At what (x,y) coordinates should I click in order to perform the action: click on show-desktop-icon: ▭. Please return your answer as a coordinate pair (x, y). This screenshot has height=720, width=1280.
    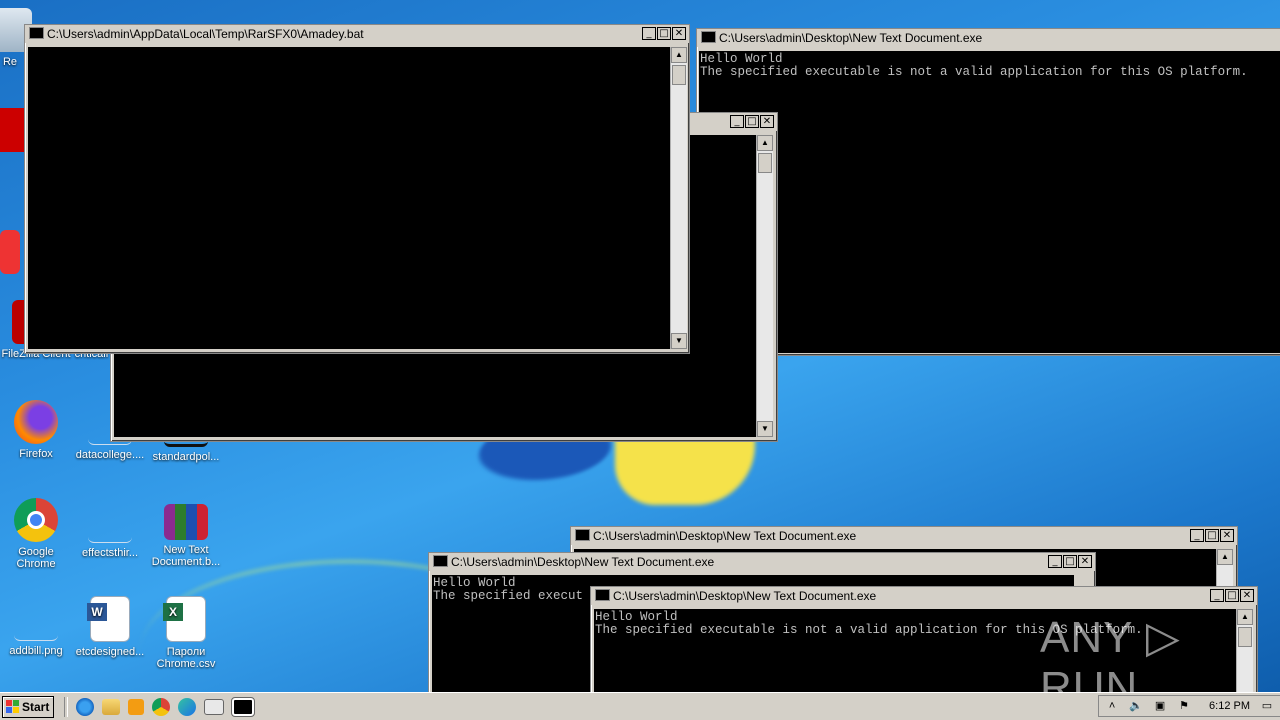
    Looking at the image, I should click on (1267, 706).